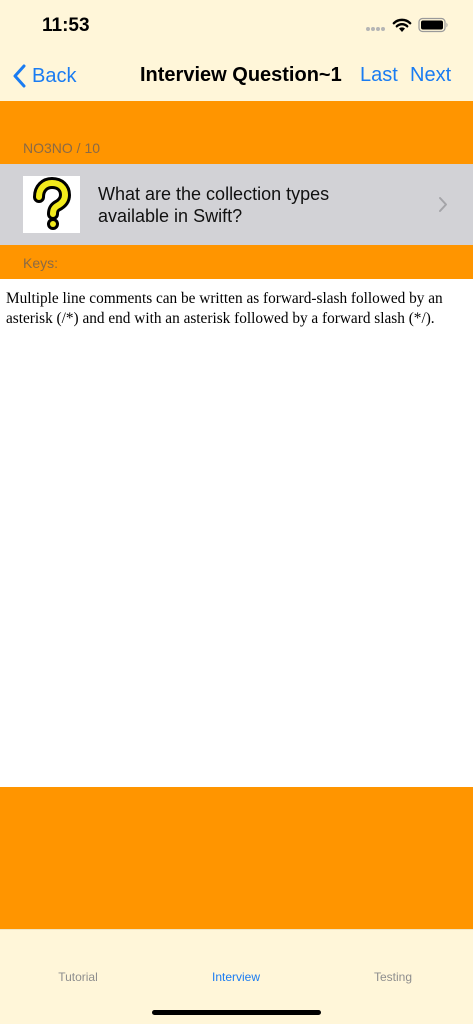 This screenshot has width=473, height=1024. I want to click on tab-testing: Testing, so click(393, 977).